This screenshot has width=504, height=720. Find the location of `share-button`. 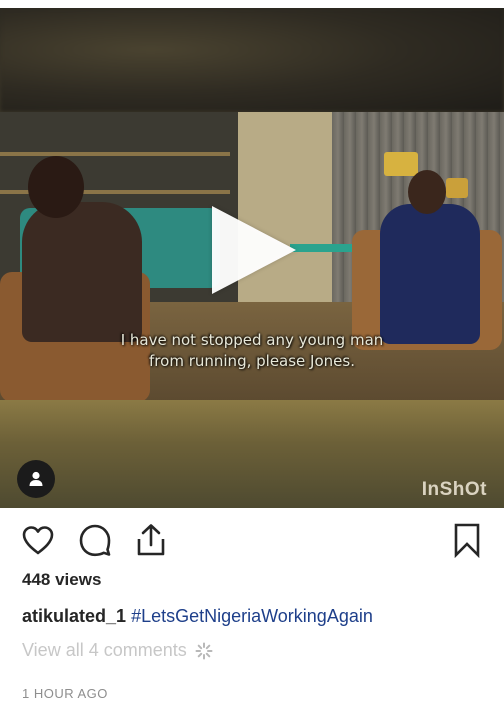

share-button is located at coordinates (151, 540).